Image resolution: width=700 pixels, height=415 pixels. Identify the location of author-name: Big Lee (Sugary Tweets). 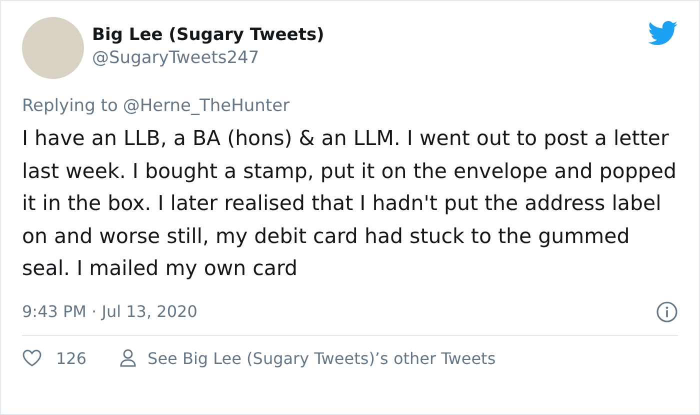
(209, 35).